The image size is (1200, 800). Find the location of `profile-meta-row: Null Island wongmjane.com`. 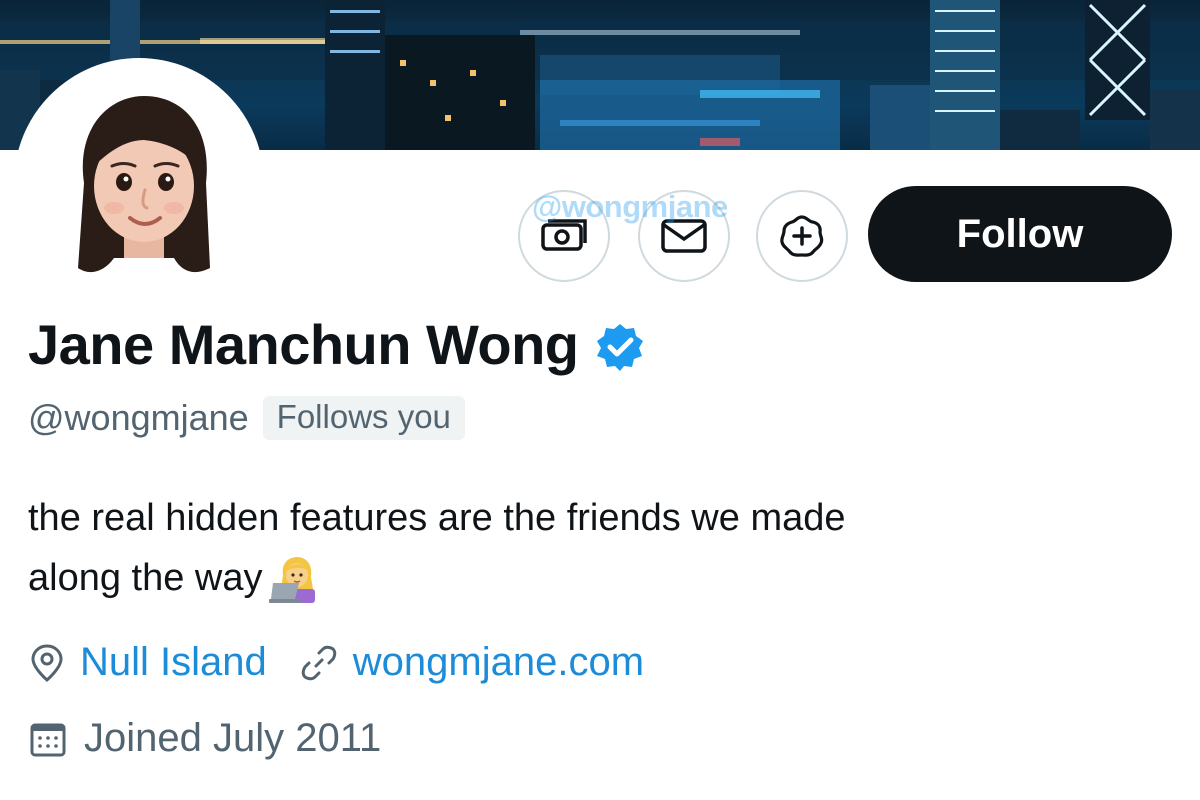

profile-meta-row: Null Island wongmjane.com is located at coordinates (336, 662).